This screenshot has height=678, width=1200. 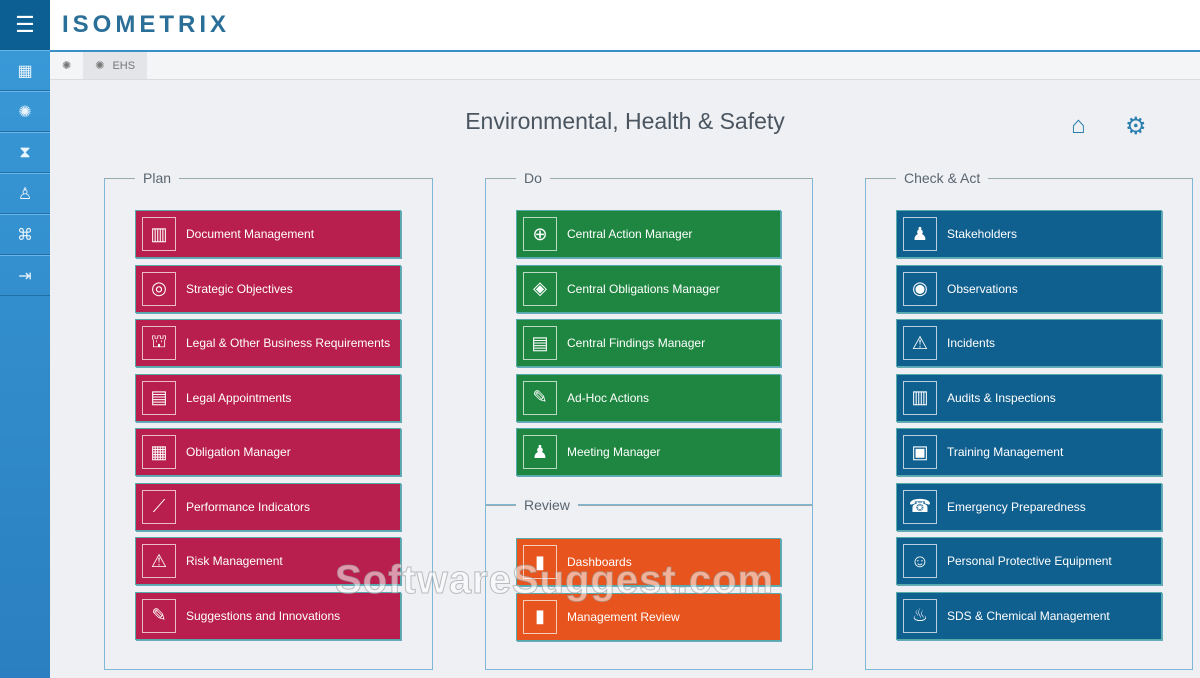 What do you see at coordinates (1029, 234) in the screenshot?
I see `module-button: ♟ Stakeholders` at bounding box center [1029, 234].